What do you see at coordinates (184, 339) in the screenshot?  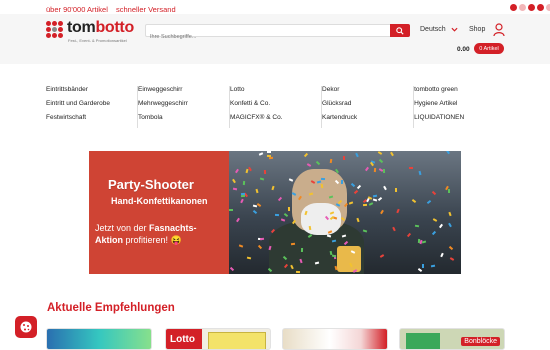 I see `product-card-label: Lotto` at bounding box center [184, 339].